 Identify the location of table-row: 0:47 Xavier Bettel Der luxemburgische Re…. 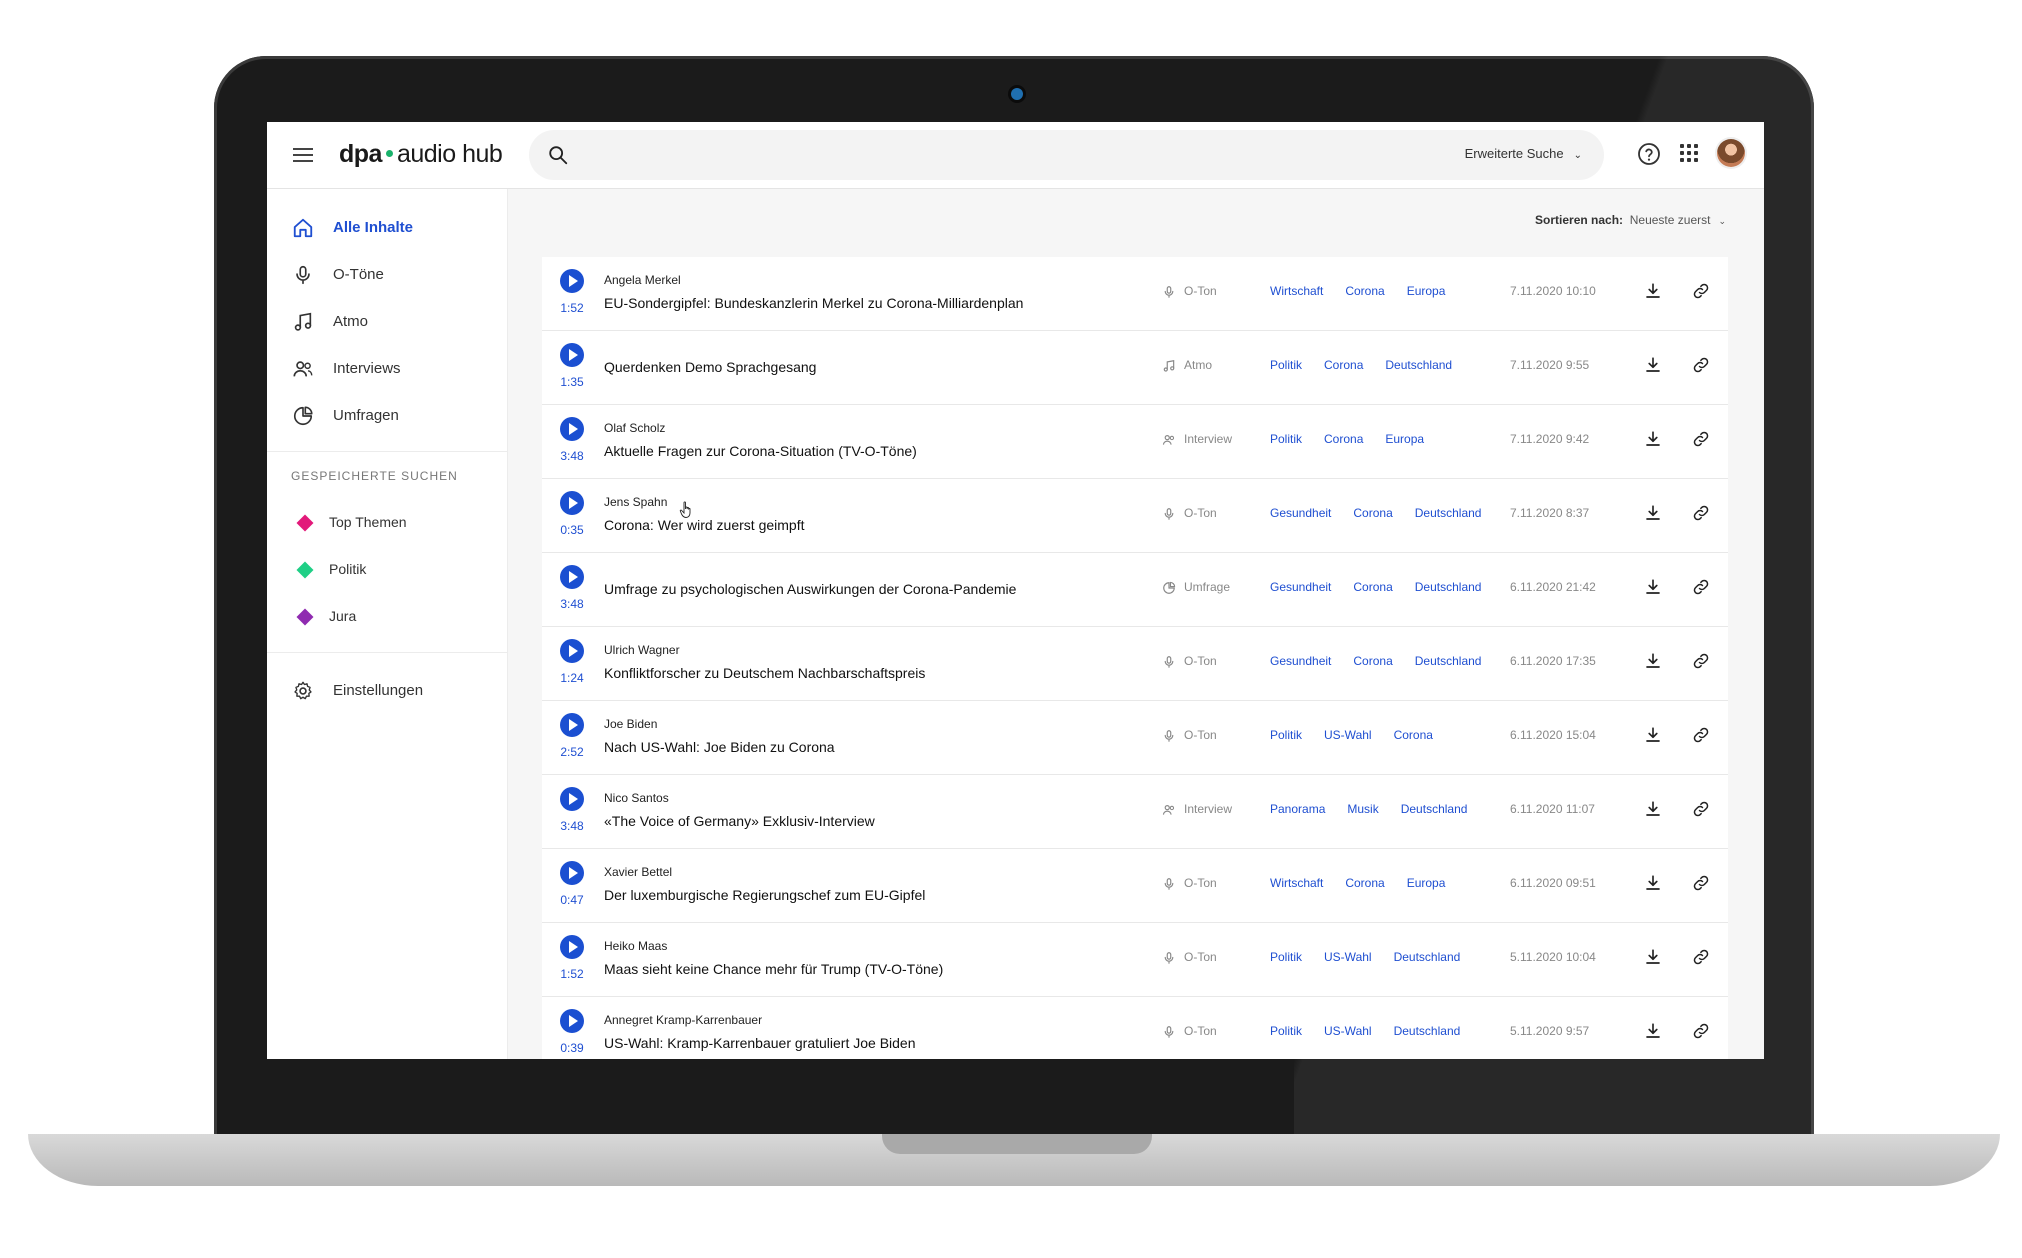
(1135, 886).